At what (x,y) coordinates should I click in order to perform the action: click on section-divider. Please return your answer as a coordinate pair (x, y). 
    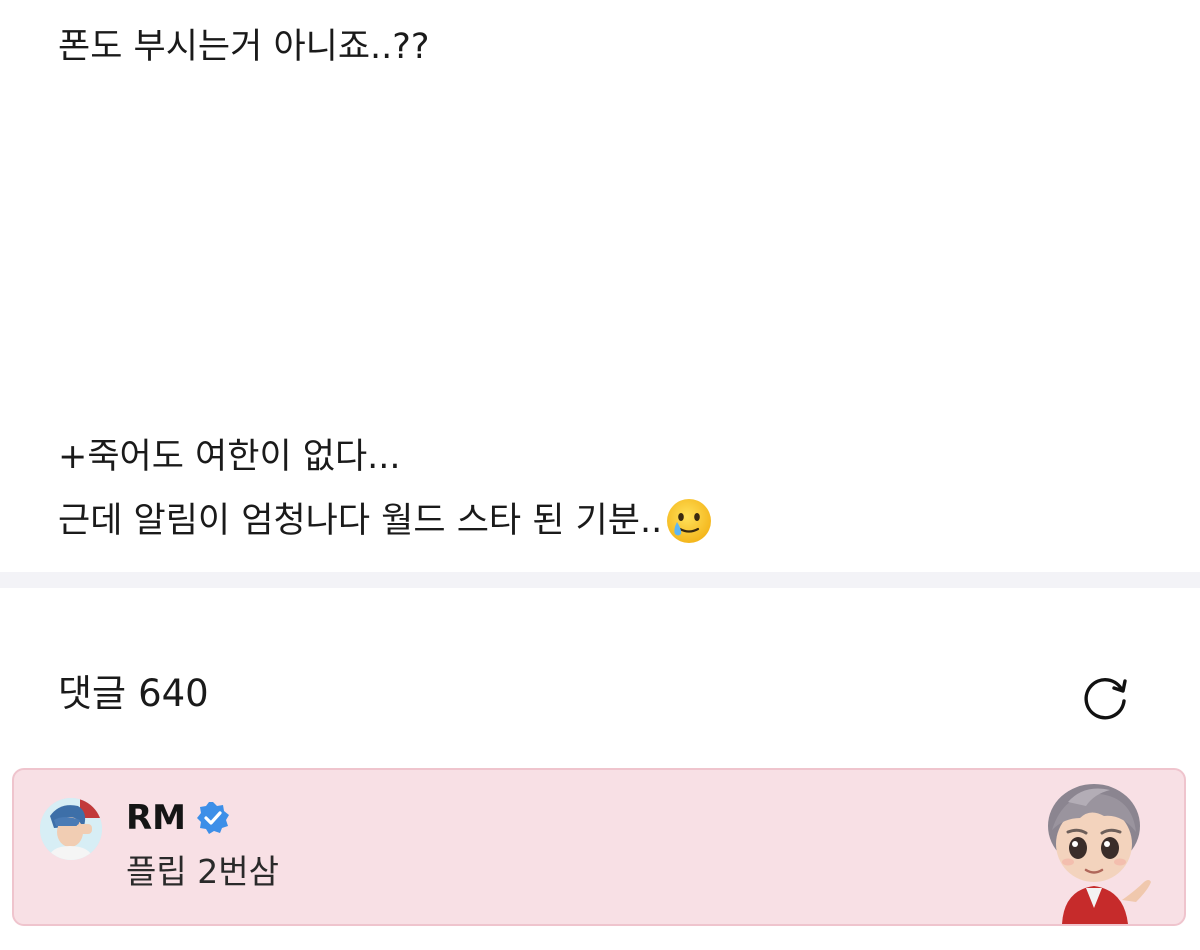
    Looking at the image, I should click on (600, 580).